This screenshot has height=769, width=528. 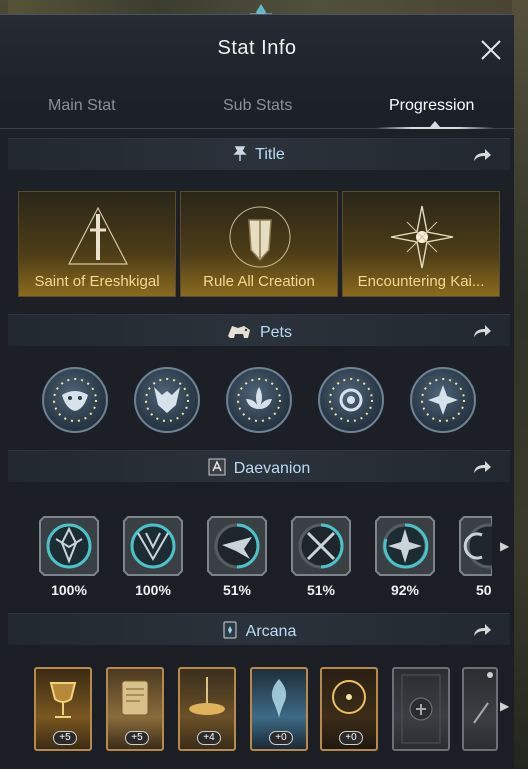 I want to click on title-card: Saint of Ereshkigal, so click(x=97, y=244).